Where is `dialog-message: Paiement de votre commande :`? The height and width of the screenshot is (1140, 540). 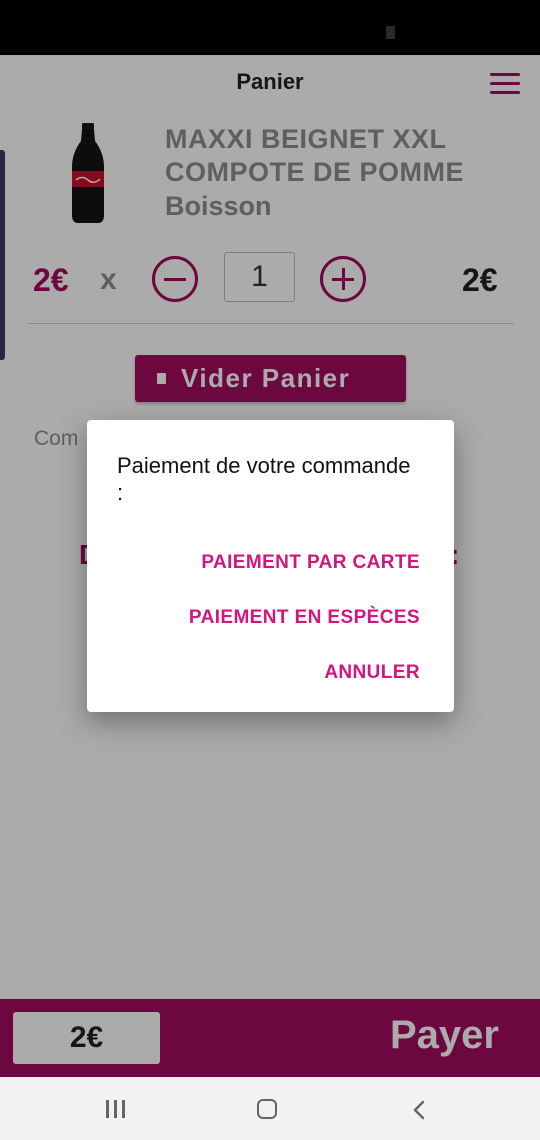 dialog-message: Paiement de votre commande : is located at coordinates (264, 479).